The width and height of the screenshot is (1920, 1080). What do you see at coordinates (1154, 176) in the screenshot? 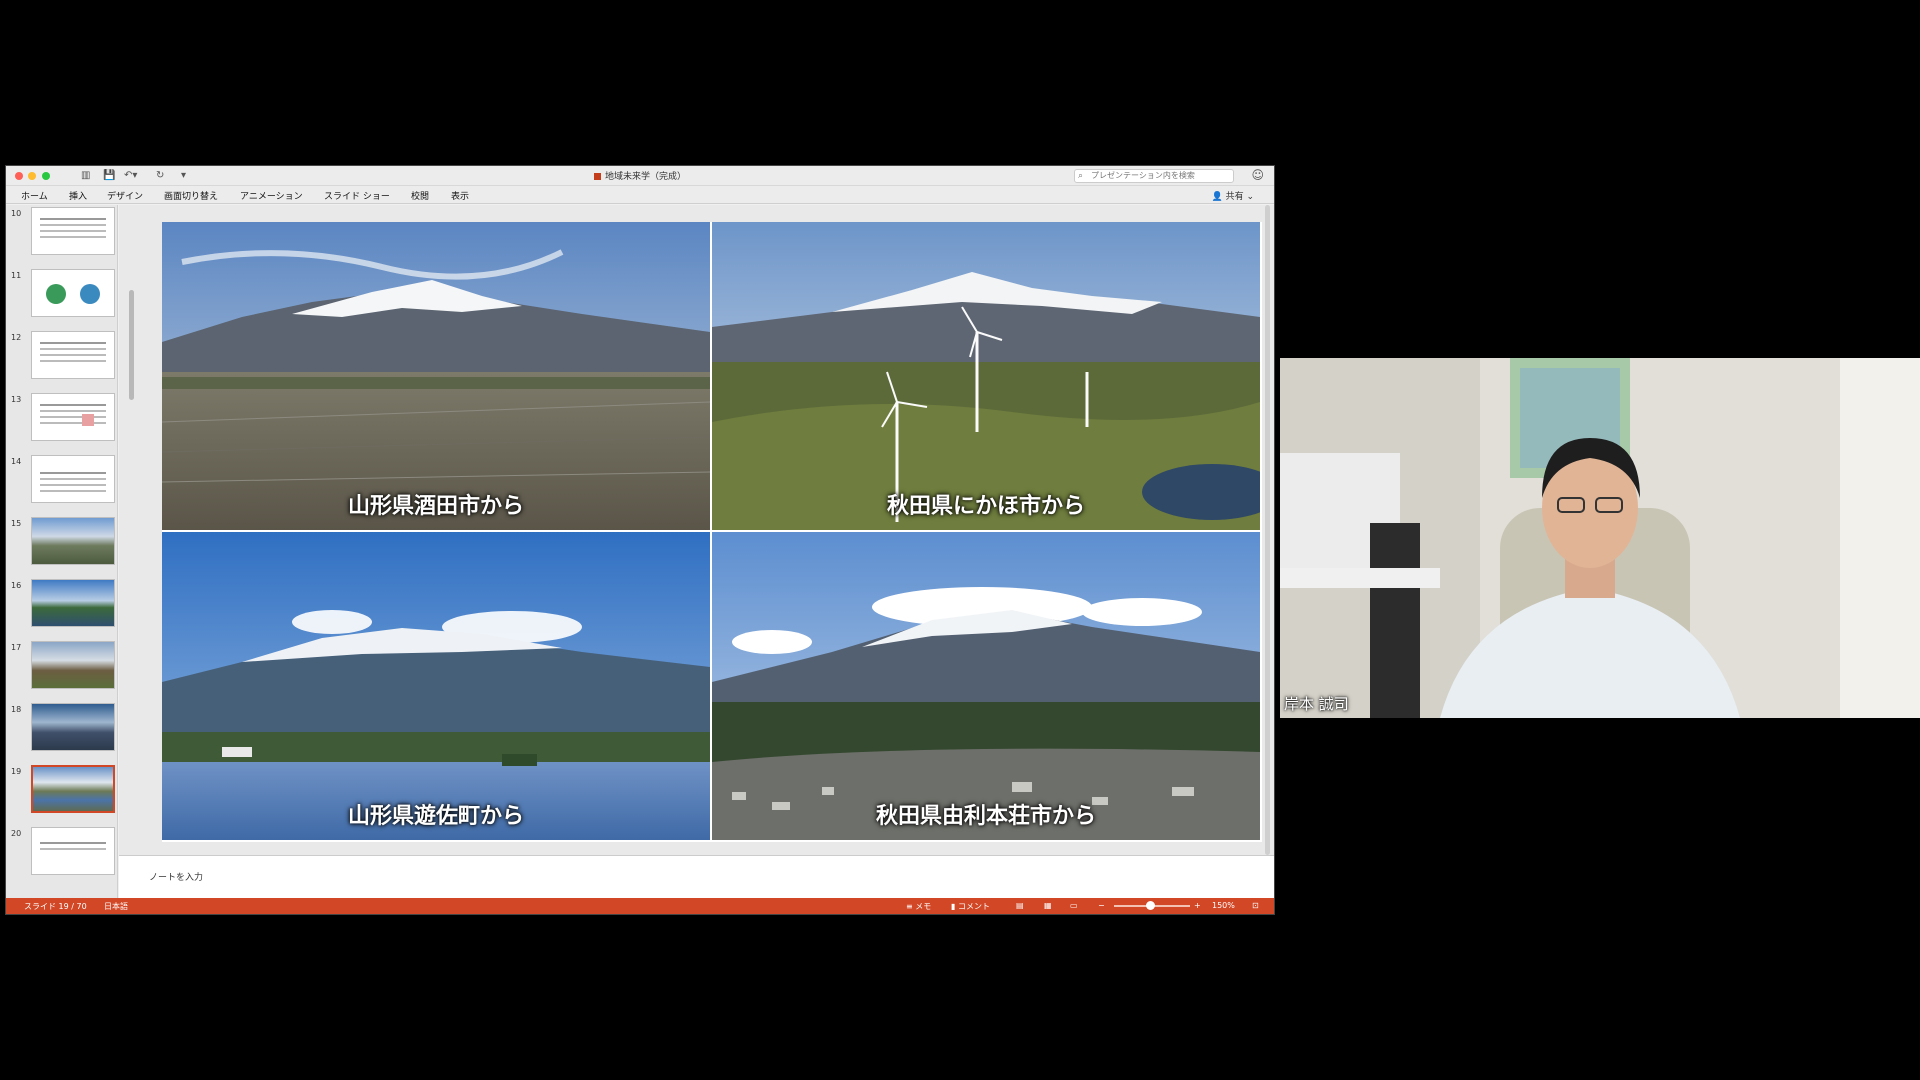
I see `search-input: ⌕ プレゼンテーション内を検索` at bounding box center [1154, 176].